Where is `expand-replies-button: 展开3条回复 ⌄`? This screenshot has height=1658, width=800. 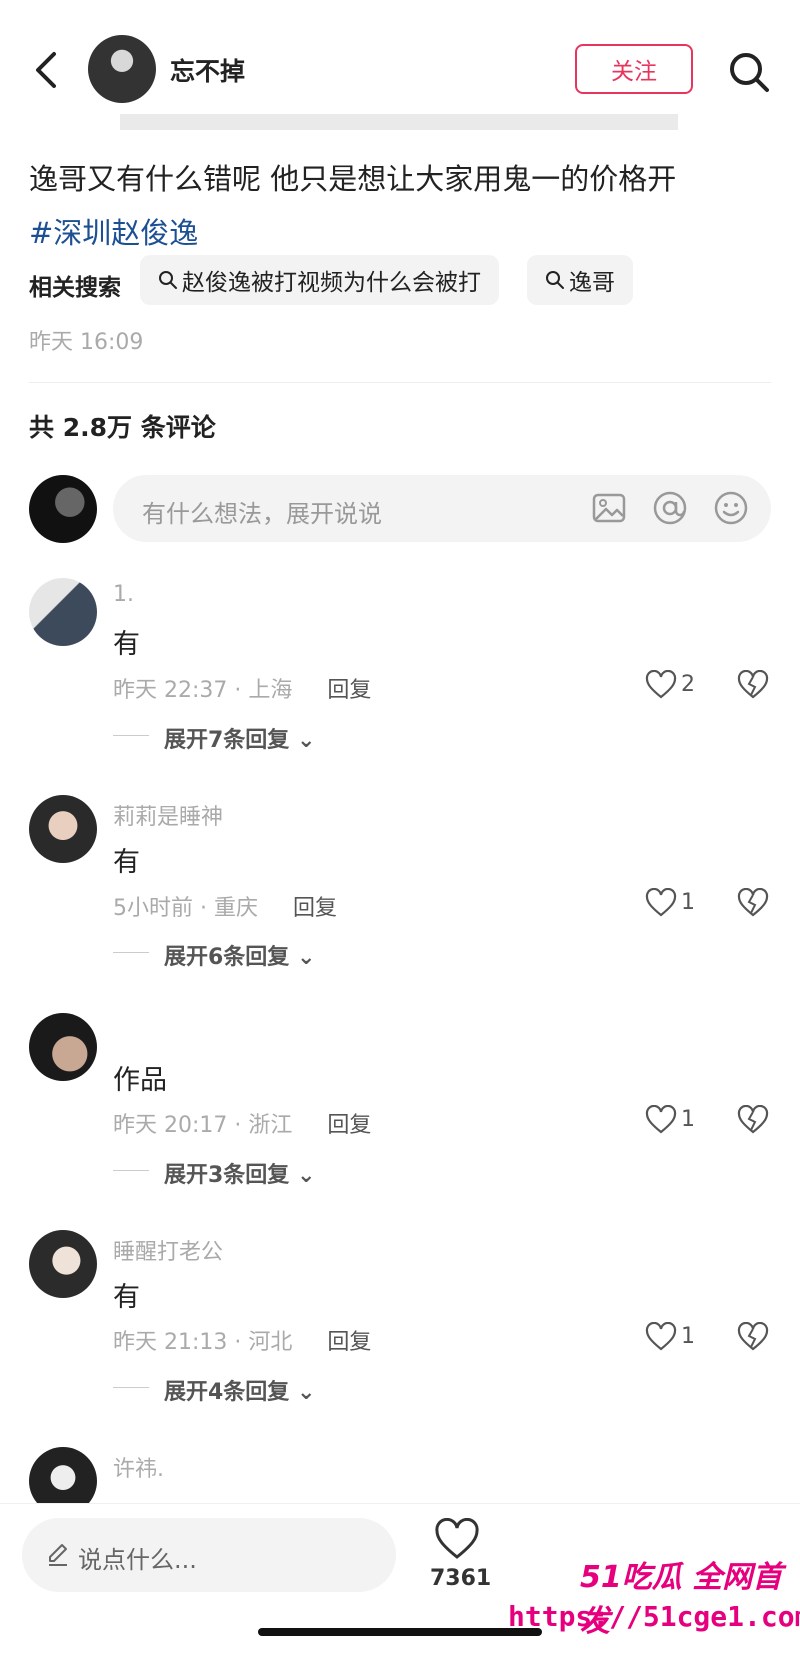
expand-replies-button: 展开3条回复 ⌄ is located at coordinates (239, 1173).